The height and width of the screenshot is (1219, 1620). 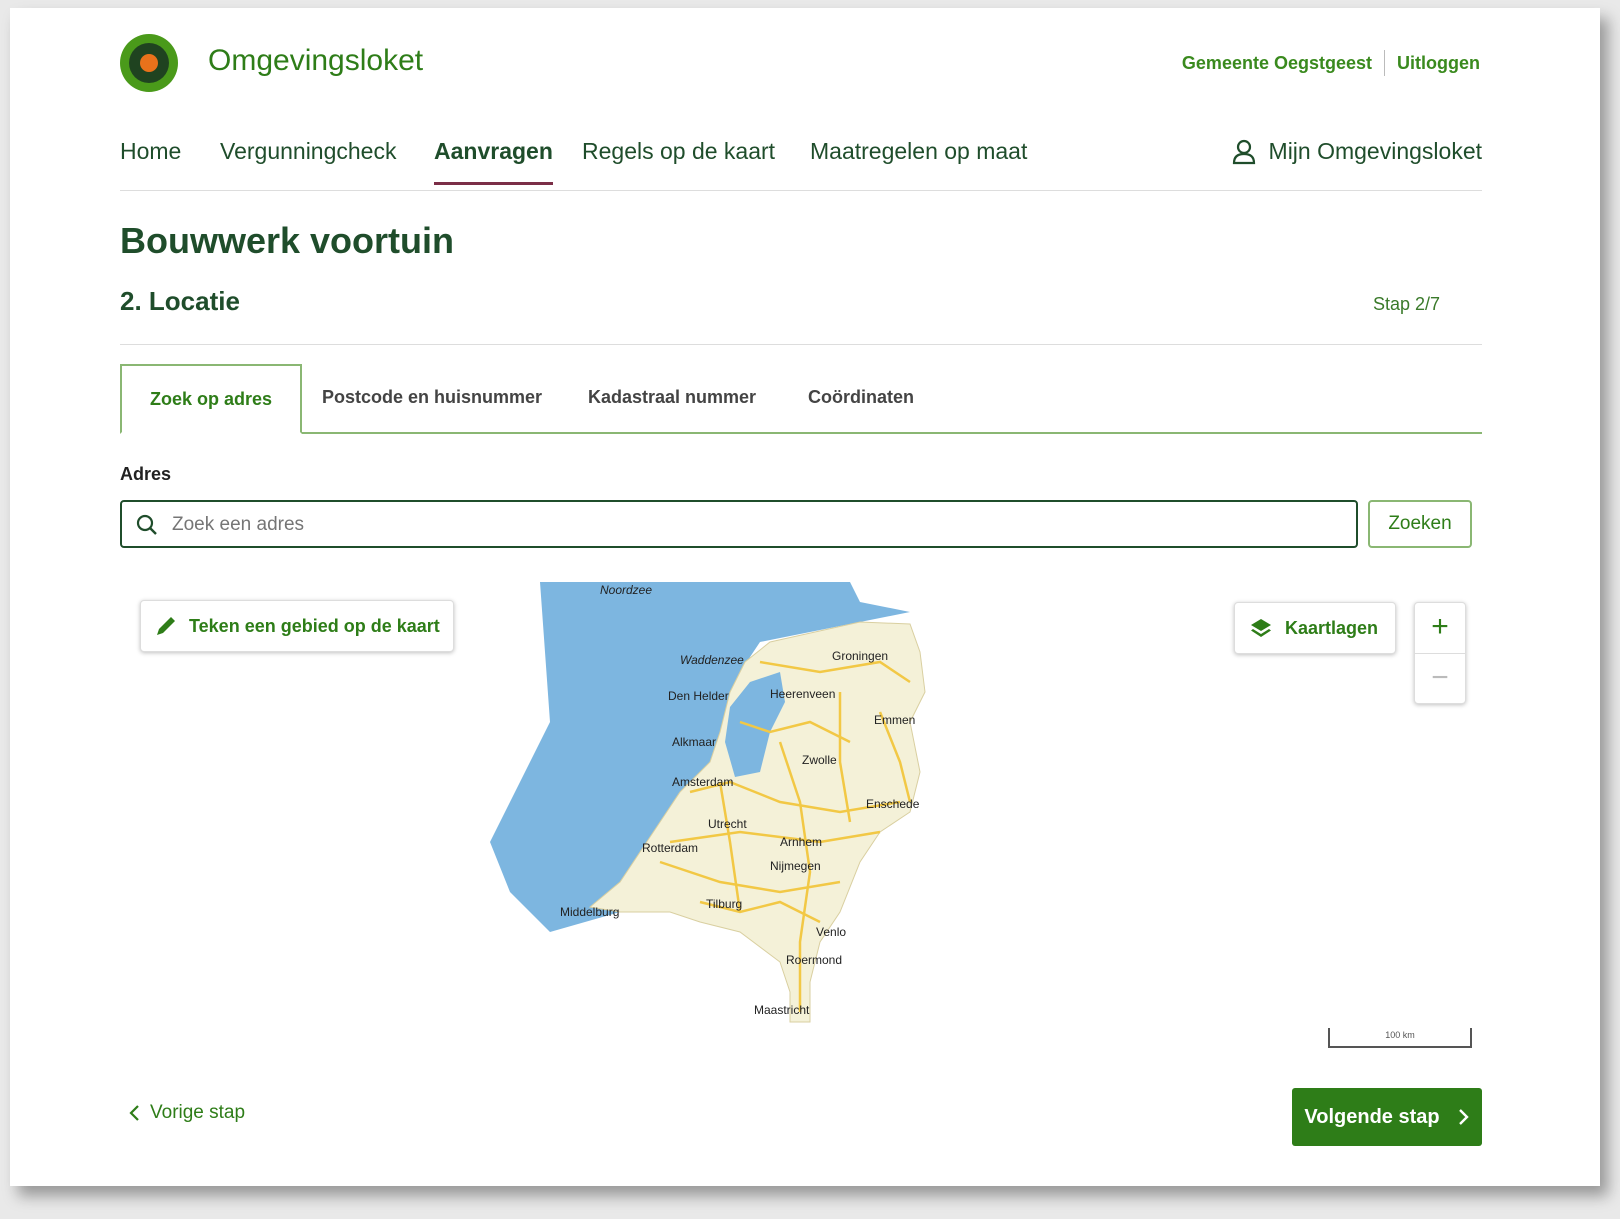 What do you see at coordinates (211, 399) in the screenshot?
I see `tab-zoek-op-adres: Zoek op adres` at bounding box center [211, 399].